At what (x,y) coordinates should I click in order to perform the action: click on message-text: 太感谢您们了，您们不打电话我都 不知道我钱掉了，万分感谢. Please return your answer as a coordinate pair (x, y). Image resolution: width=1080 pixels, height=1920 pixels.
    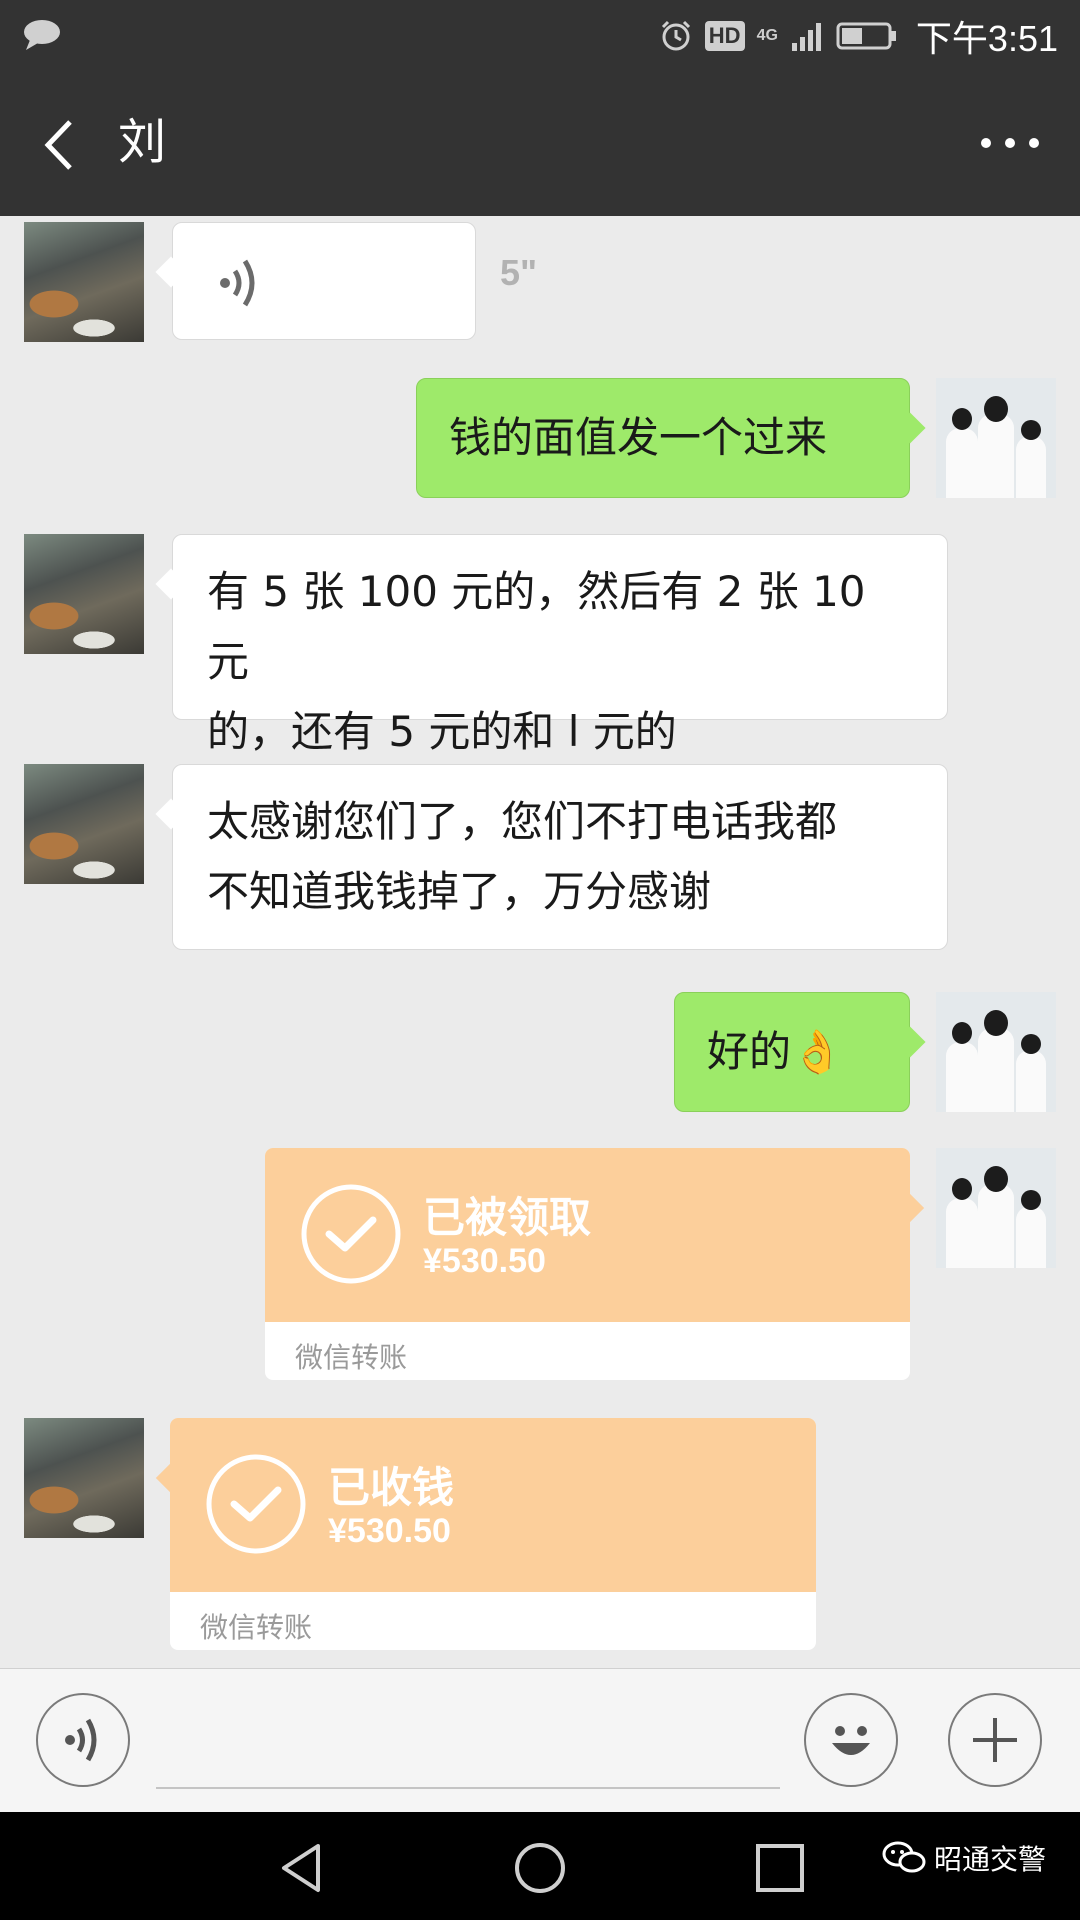
    Looking at the image, I should click on (560, 857).